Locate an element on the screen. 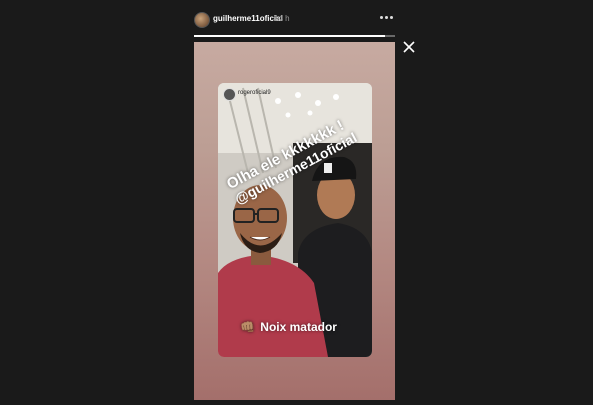 Image resolution: width=593 pixels, height=405 pixels. story-progress-fill is located at coordinates (289, 36).